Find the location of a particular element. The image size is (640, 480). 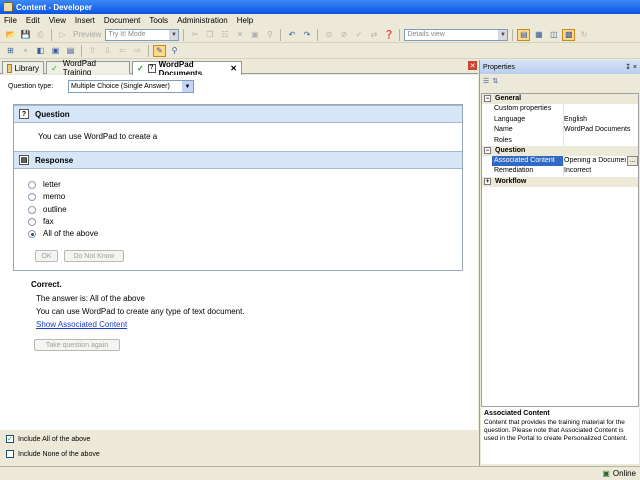

option-memo: memo is located at coordinates (46, 196).